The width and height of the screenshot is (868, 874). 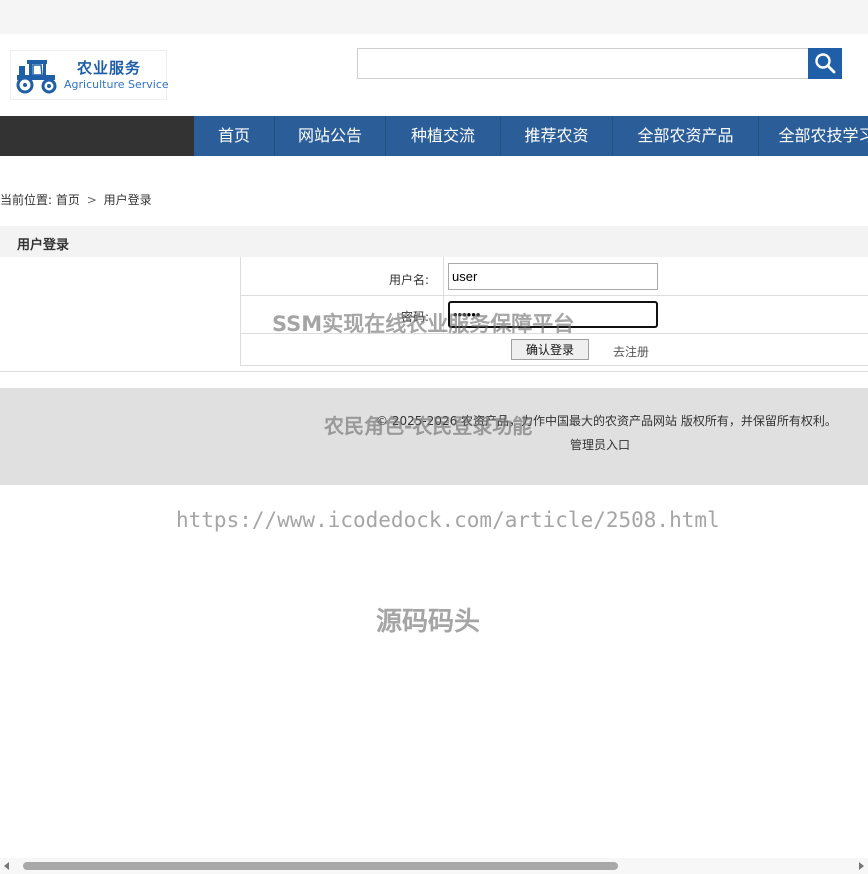 I want to click on logo-subtitle: Agriculture Service, so click(x=116, y=84).